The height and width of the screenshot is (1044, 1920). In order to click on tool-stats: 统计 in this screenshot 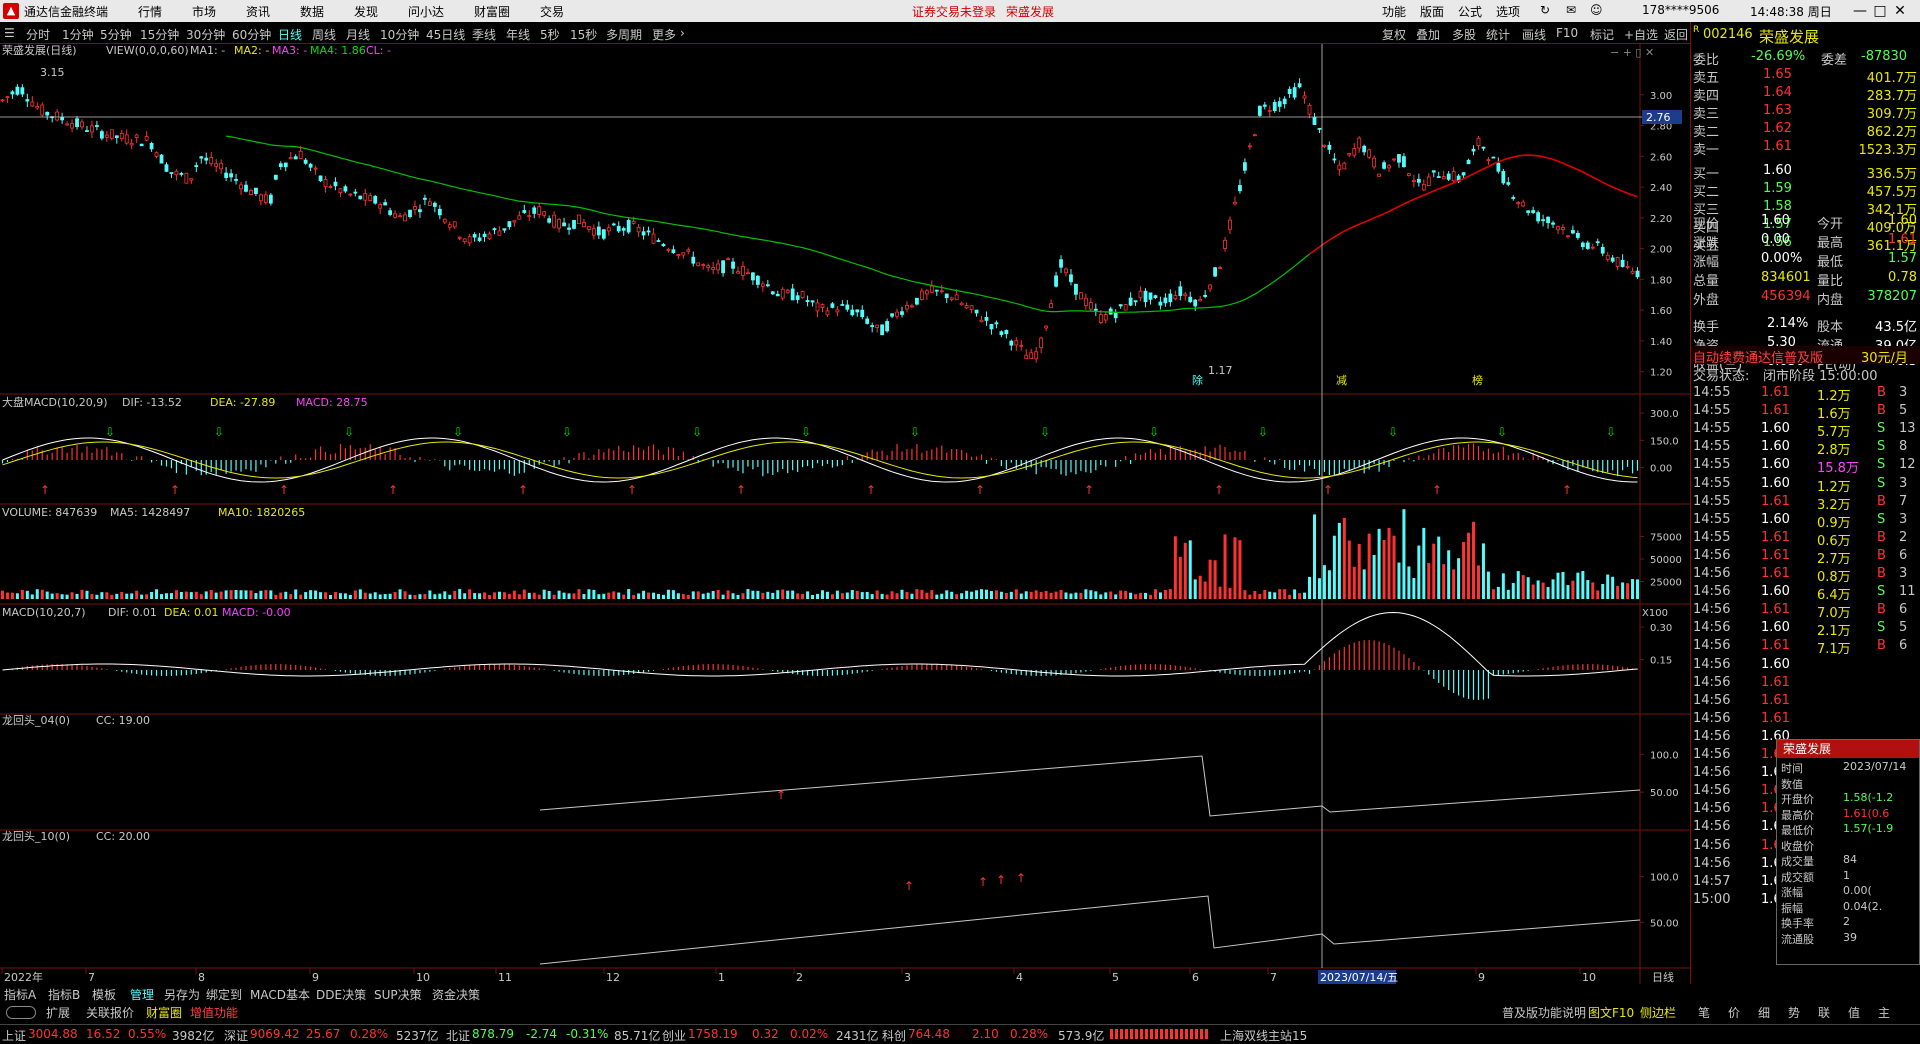, I will do `click(1498, 34)`.